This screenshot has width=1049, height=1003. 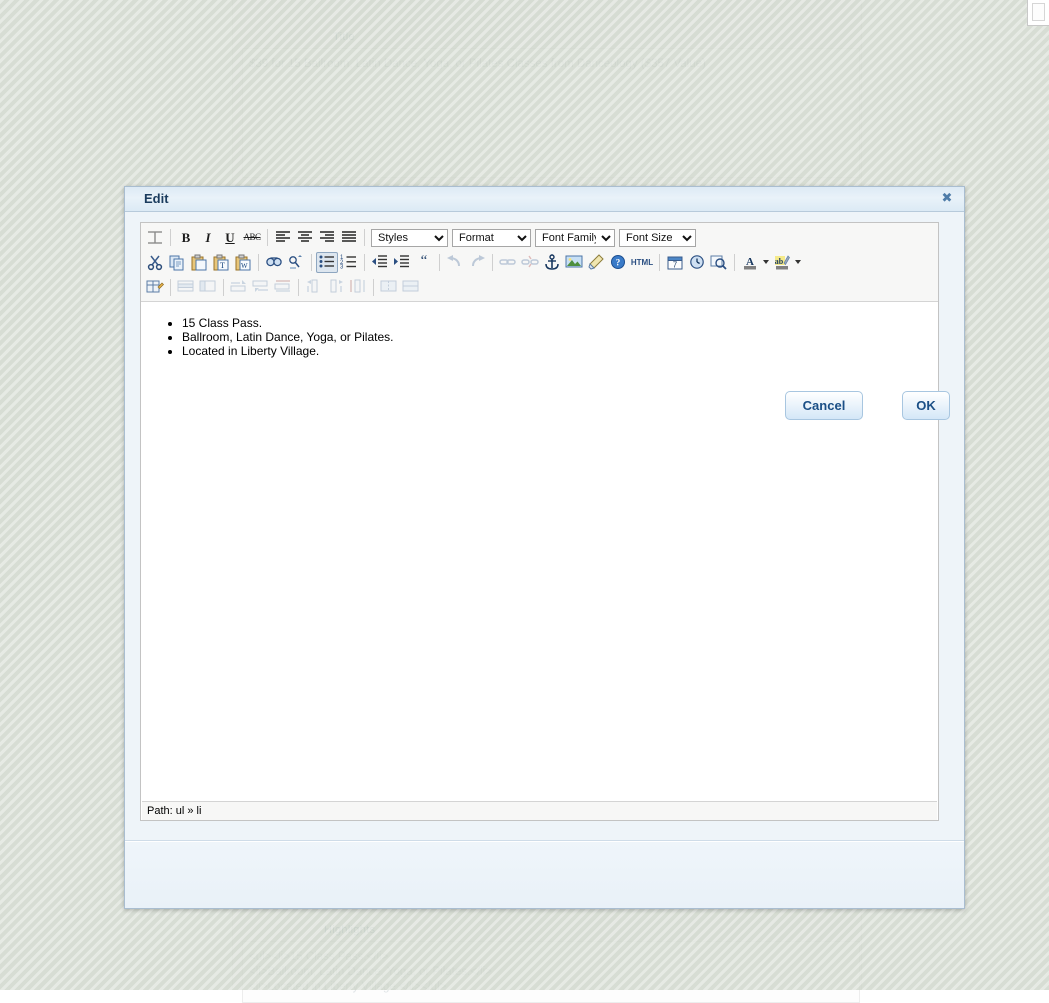 What do you see at coordinates (274, 262) in the screenshot?
I see `search-icon` at bounding box center [274, 262].